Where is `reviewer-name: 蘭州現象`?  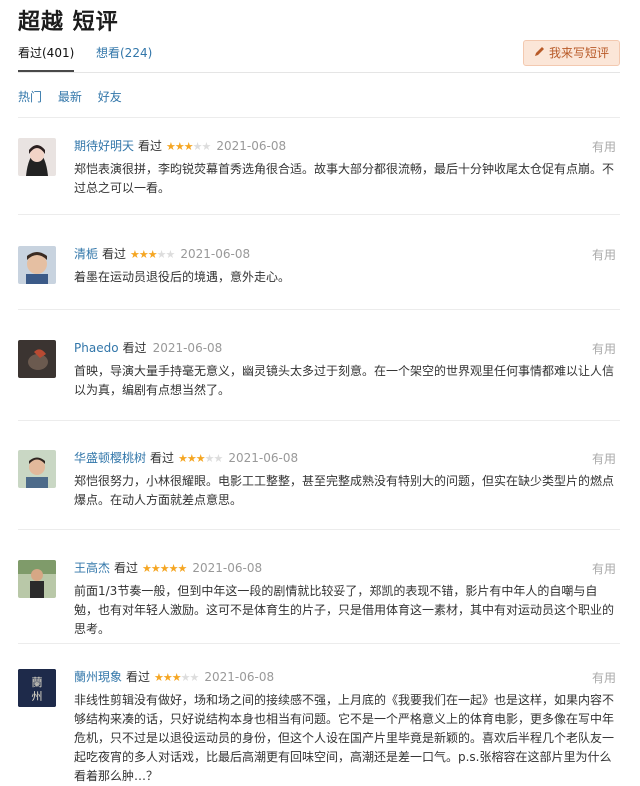
reviewer-name: 蘭州現象 is located at coordinates (98, 677).